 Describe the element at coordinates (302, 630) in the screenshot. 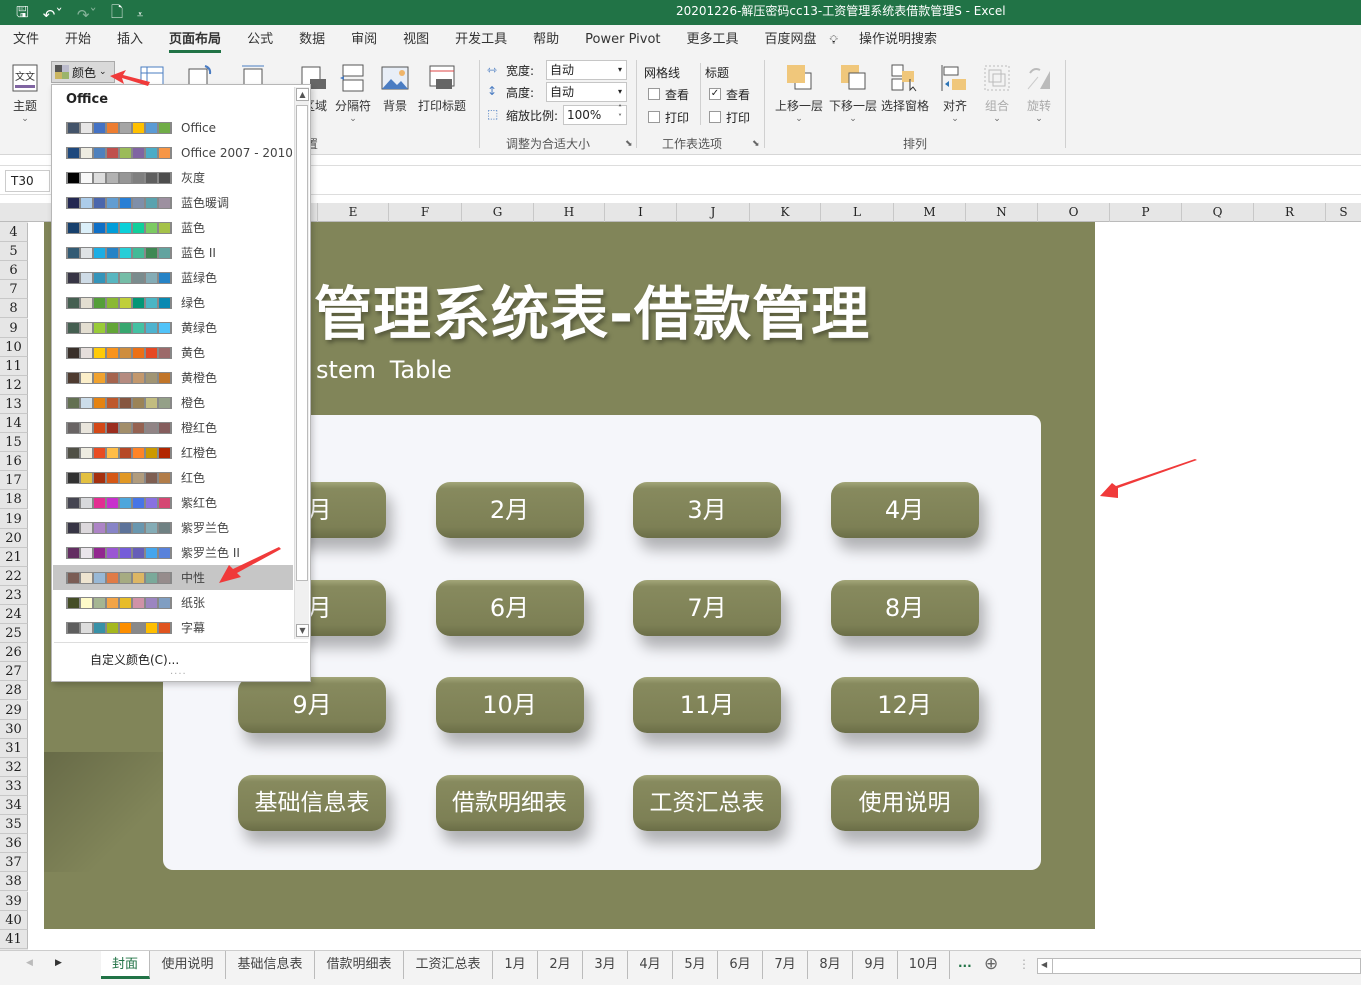

I see `scroll-down-icon: ▼` at that location.